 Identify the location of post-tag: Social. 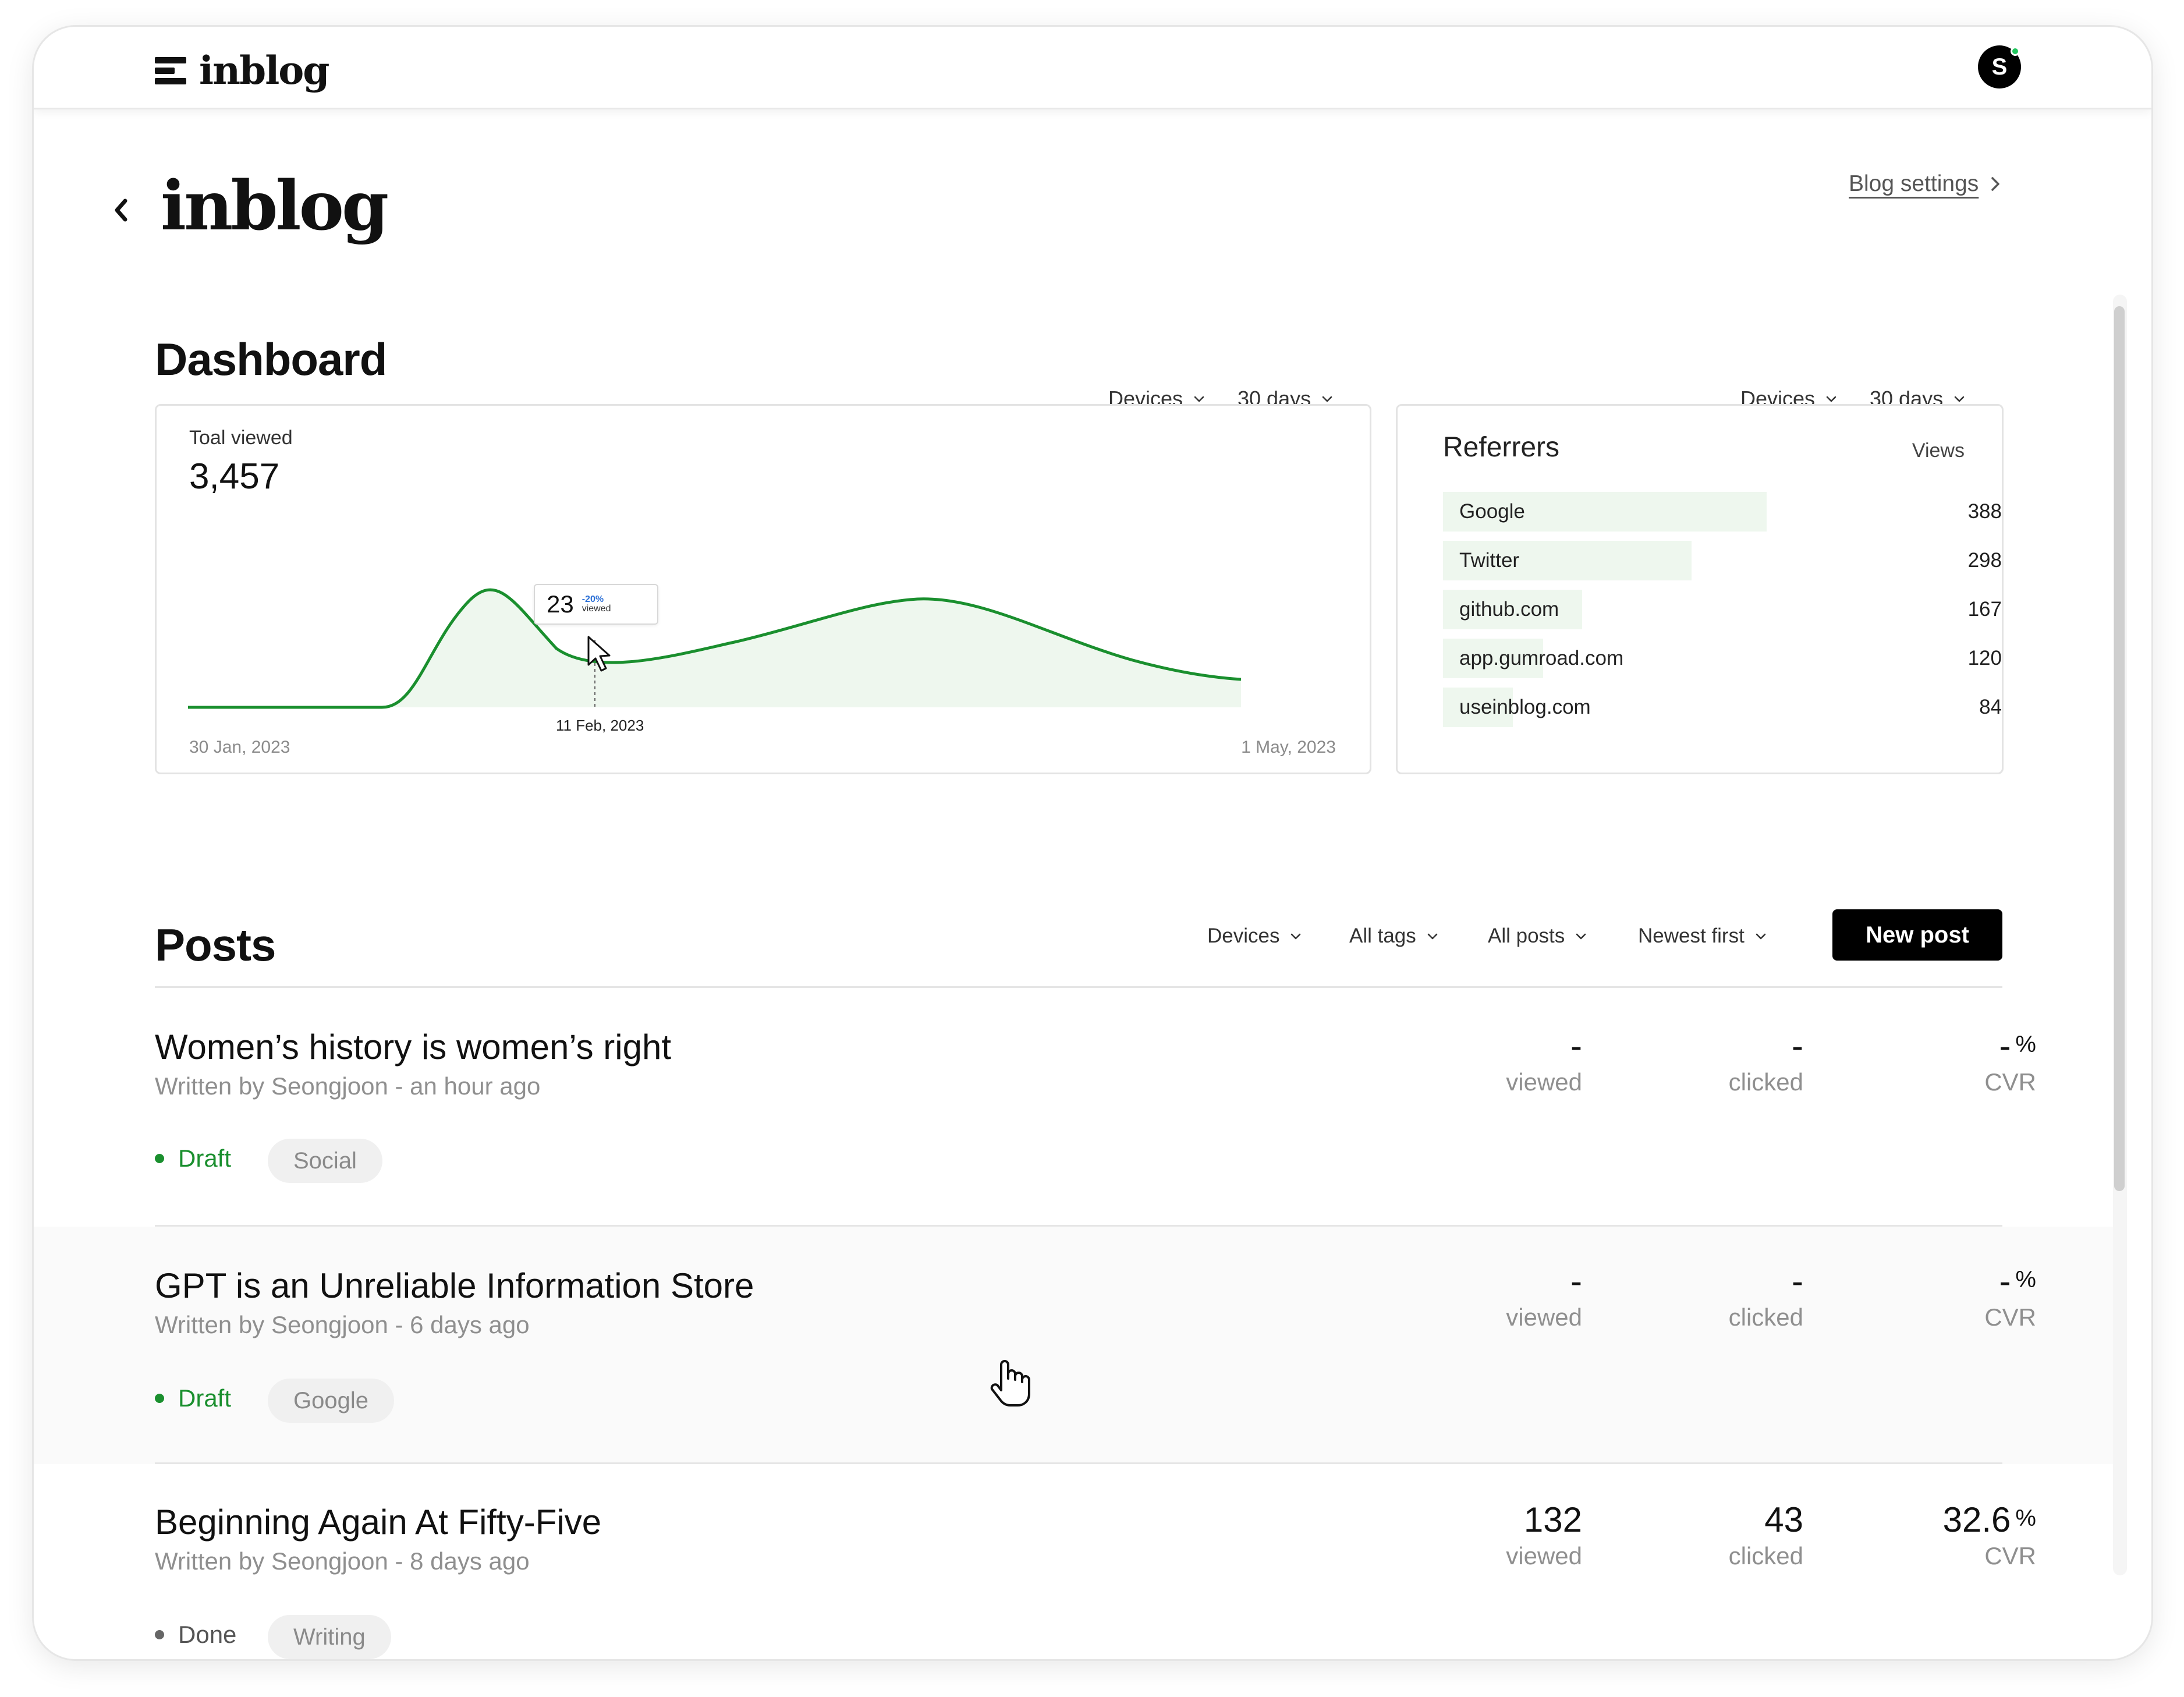
(325, 1161).